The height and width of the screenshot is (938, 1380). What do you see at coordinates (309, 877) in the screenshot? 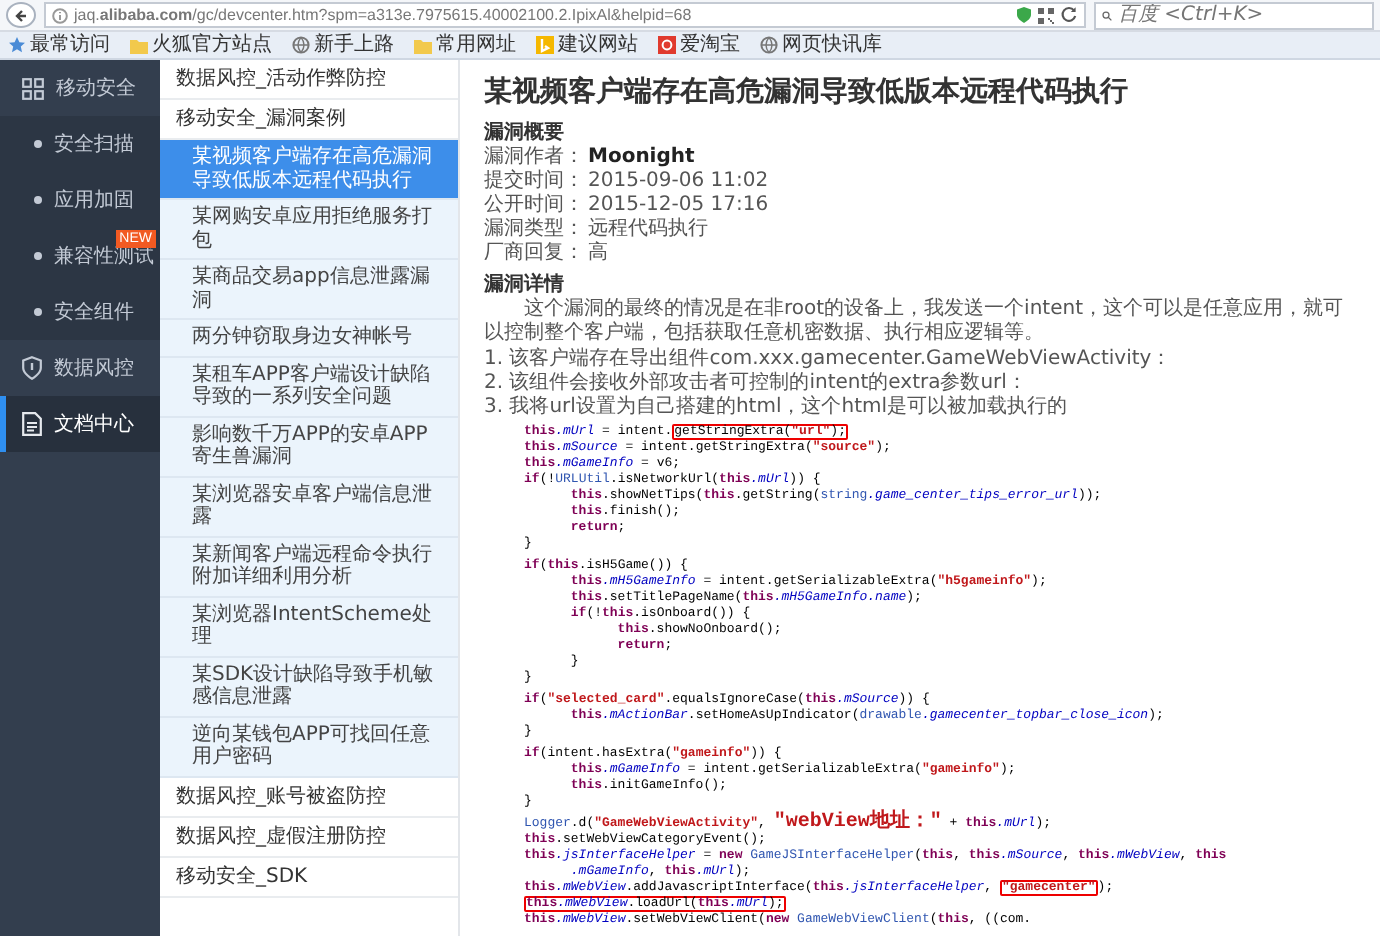
I see `category-header: 移动安全_SDK` at bounding box center [309, 877].